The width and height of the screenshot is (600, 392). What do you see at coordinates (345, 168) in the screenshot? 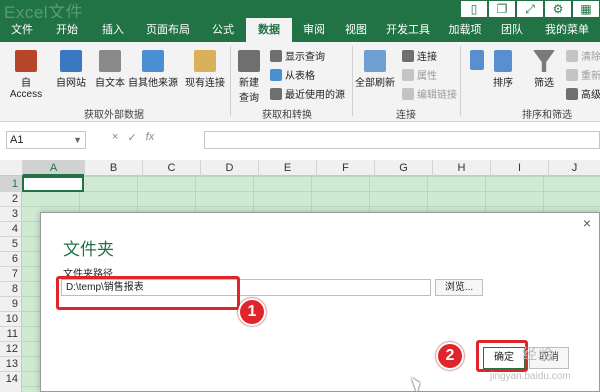
I see `column-header: F` at bounding box center [345, 168].